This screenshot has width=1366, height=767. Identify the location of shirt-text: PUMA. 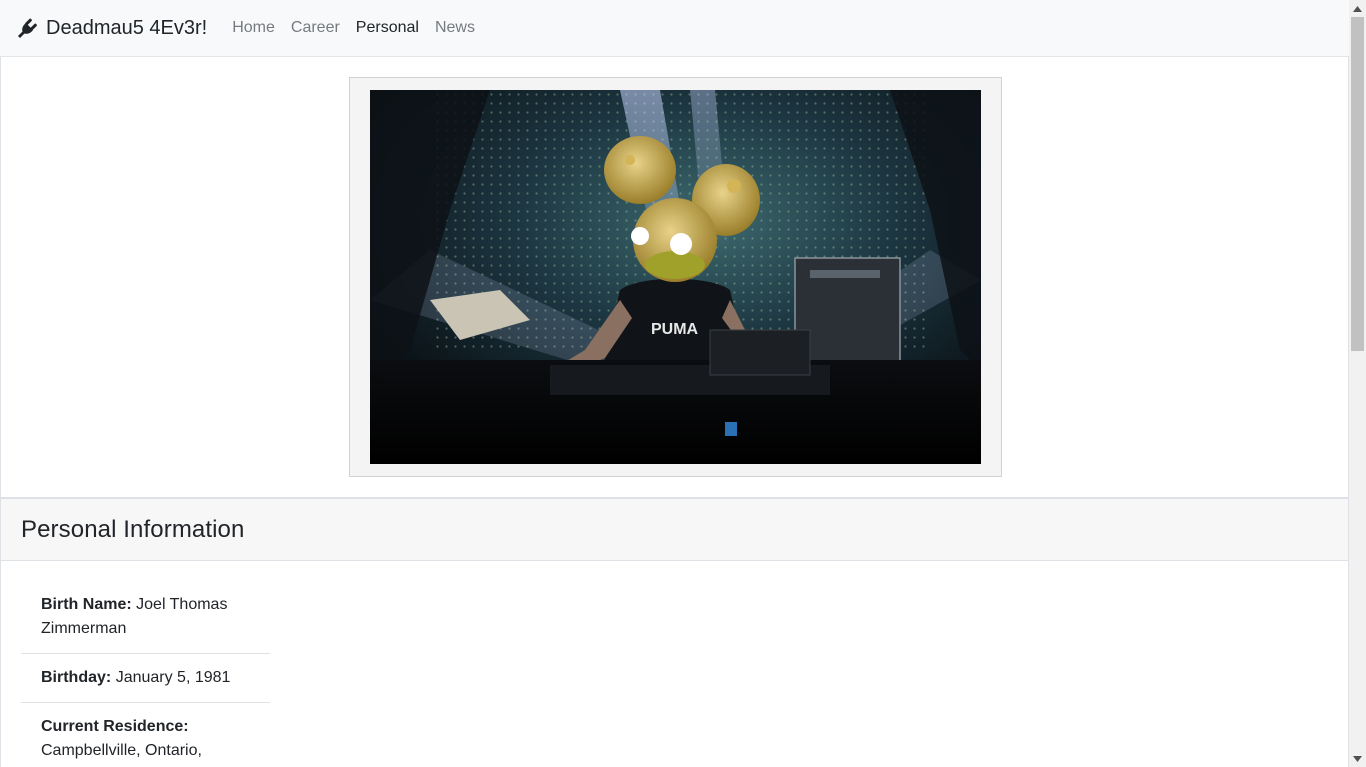
(675, 329).